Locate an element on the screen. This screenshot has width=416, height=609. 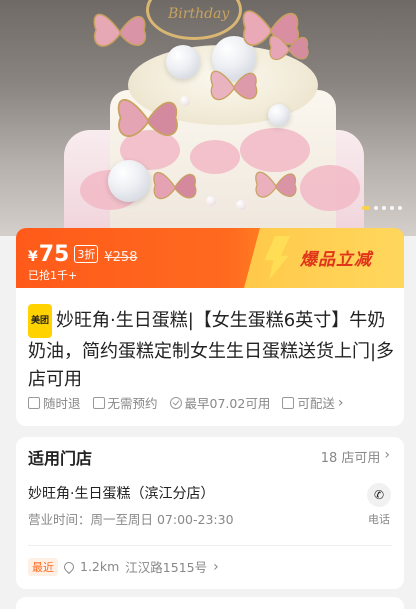
feature-delivery: 可配送 › is located at coordinates (312, 402).